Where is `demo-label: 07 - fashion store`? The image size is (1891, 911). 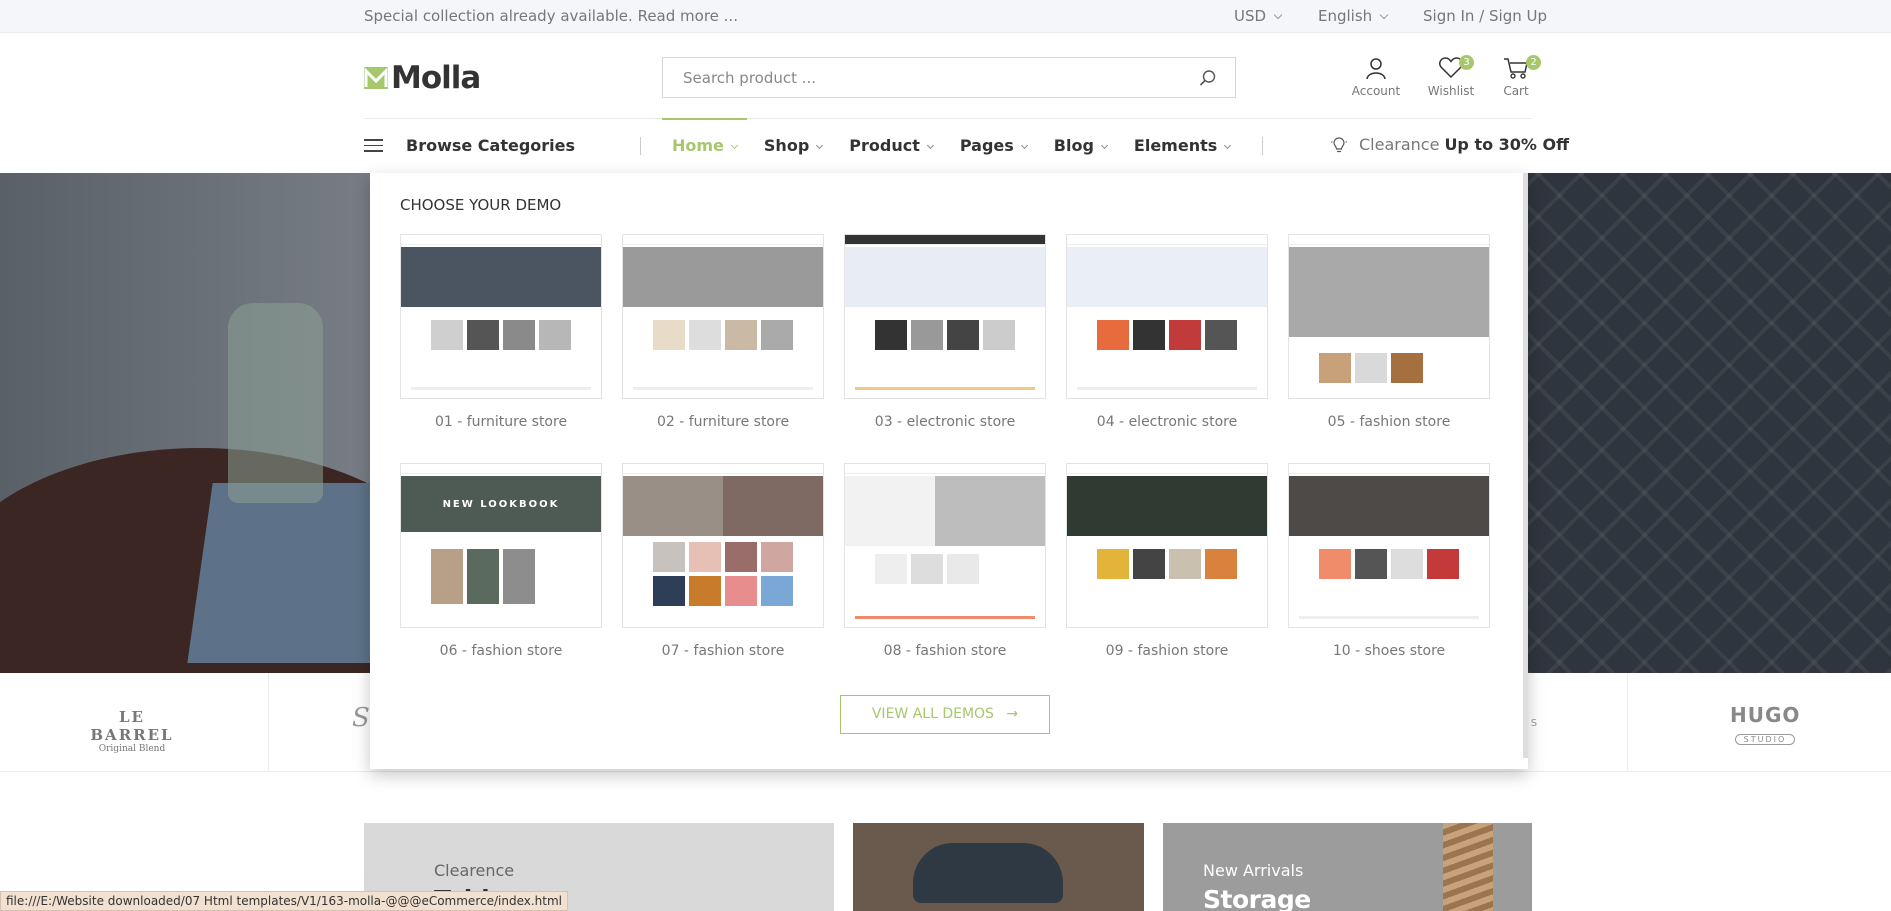 demo-label: 07 - fashion store is located at coordinates (723, 651).